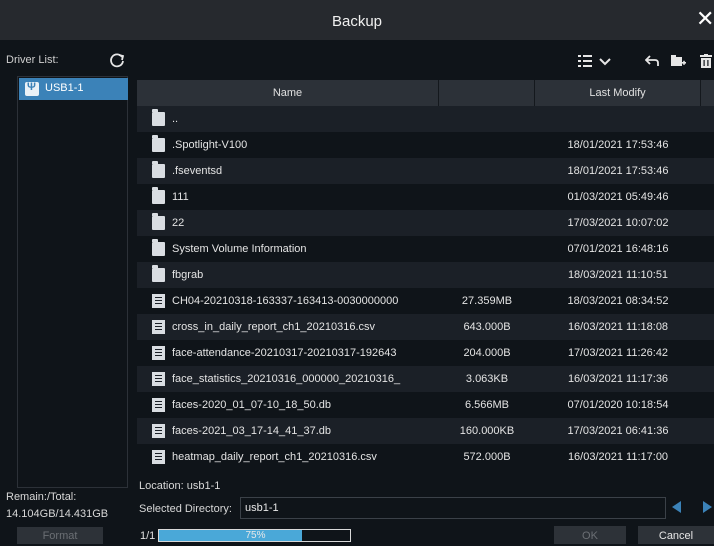 The width and height of the screenshot is (714, 546). I want to click on close-icon: ✕, so click(705, 19).